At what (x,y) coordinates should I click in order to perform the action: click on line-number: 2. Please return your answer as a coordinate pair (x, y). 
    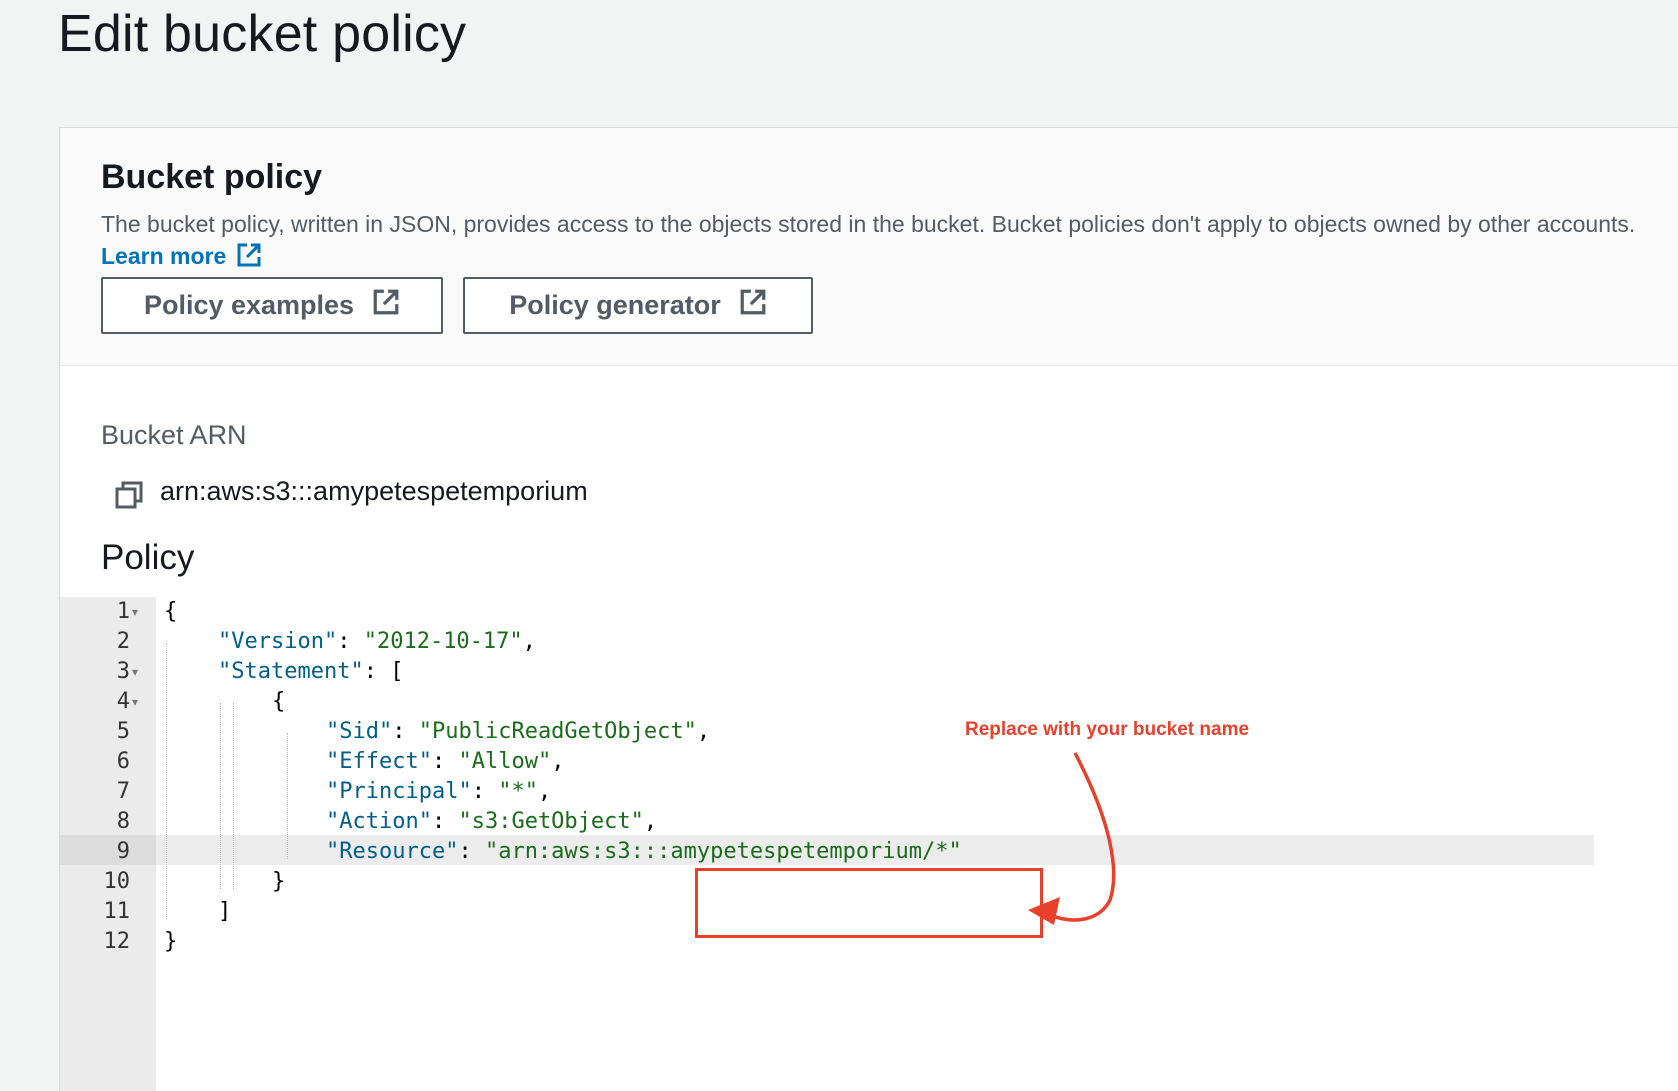
    Looking at the image, I should click on (123, 641).